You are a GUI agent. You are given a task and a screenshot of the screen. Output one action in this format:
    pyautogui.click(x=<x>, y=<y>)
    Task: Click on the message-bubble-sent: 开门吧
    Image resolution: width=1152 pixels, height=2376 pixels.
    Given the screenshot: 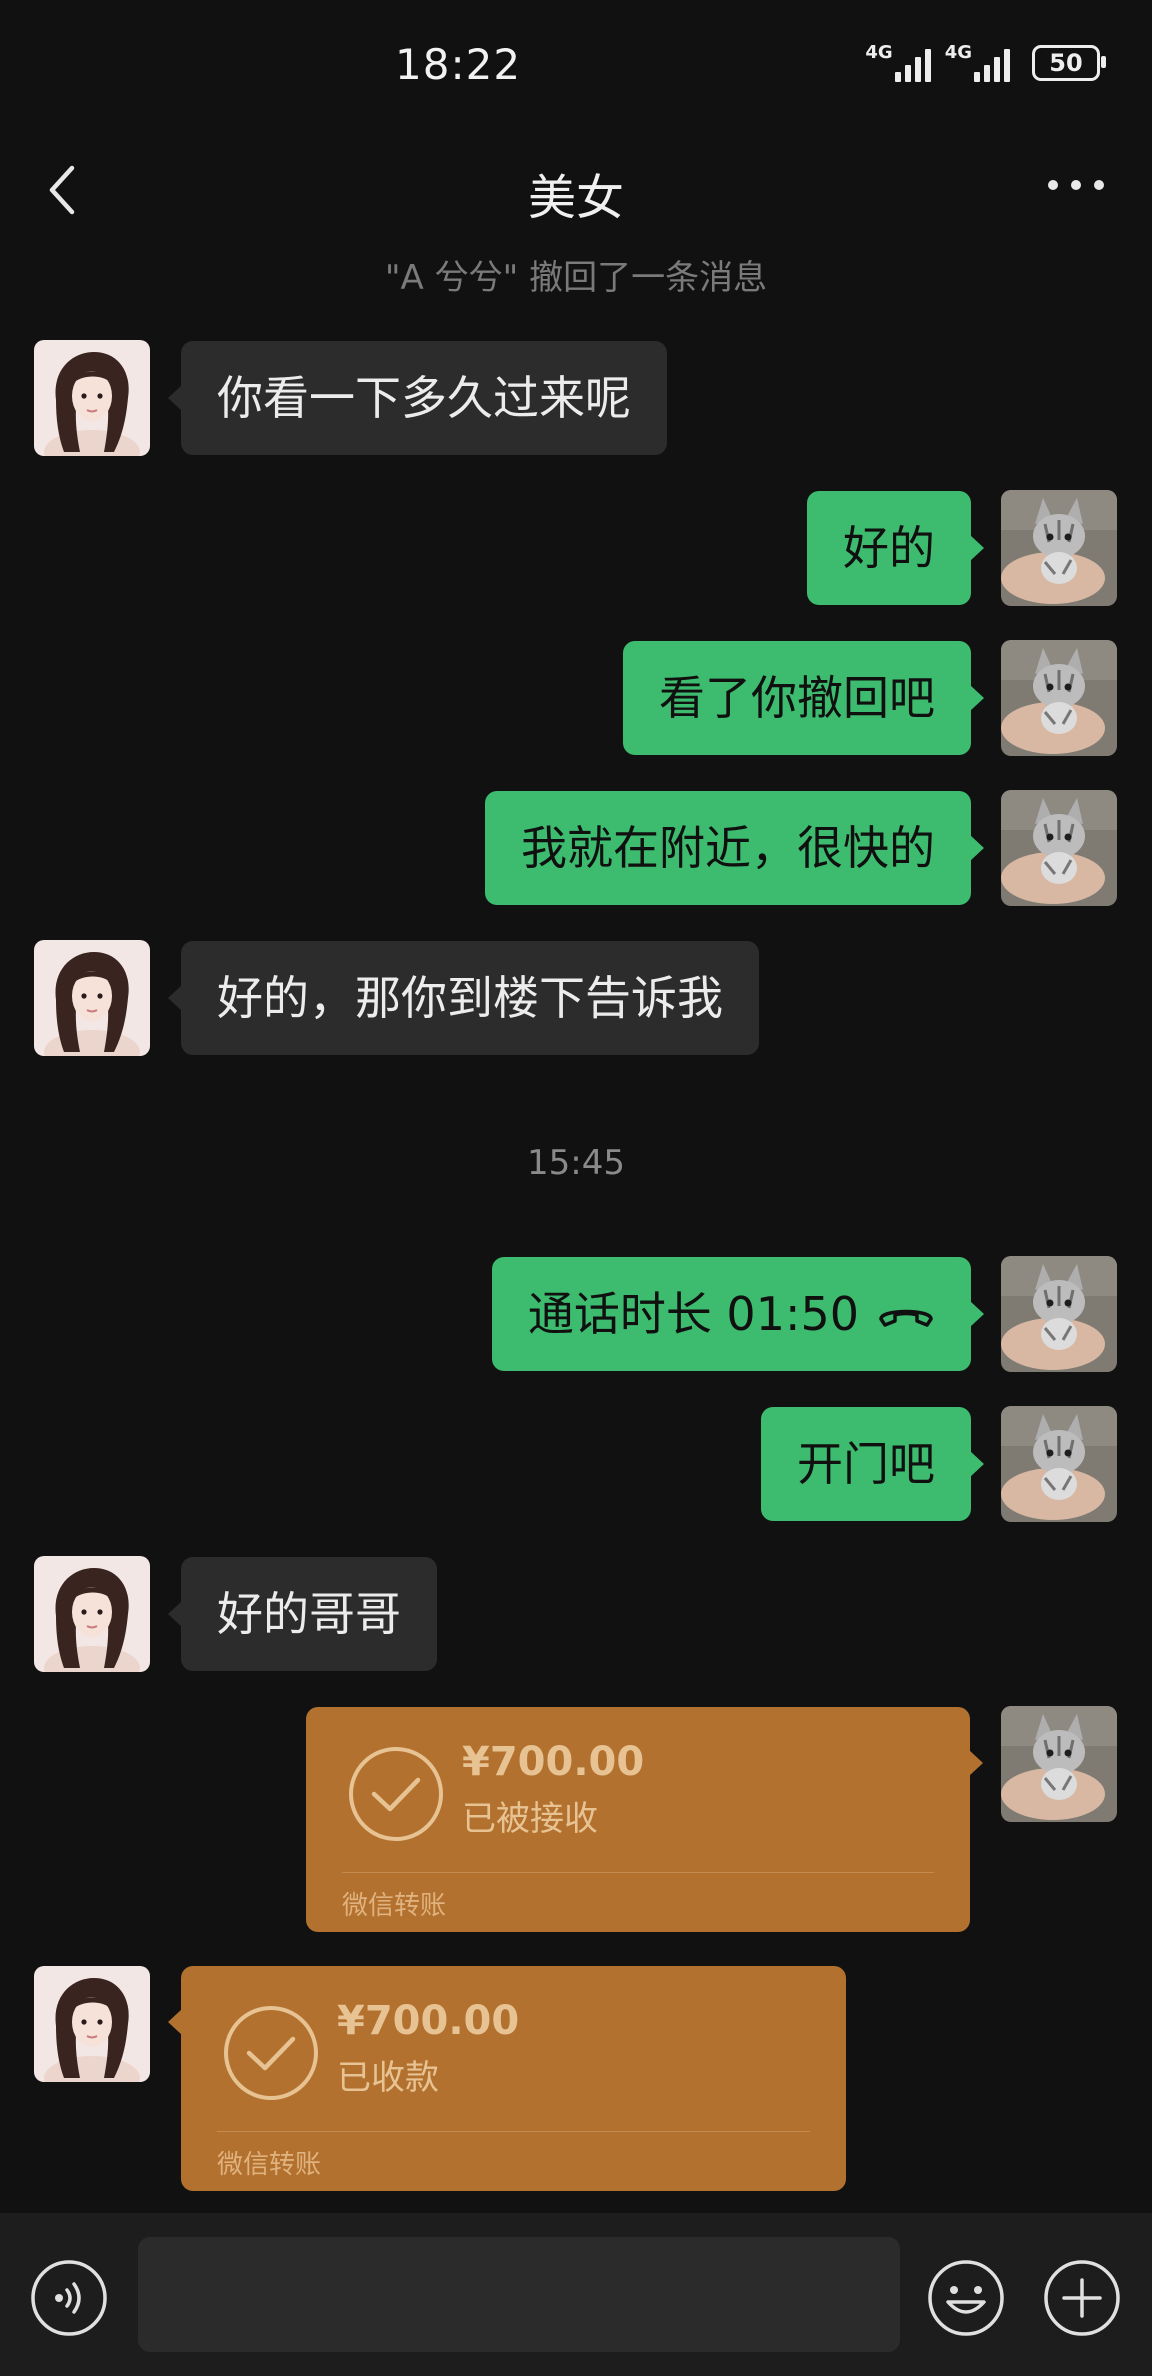 What is the action you would take?
    pyautogui.click(x=872, y=1464)
    